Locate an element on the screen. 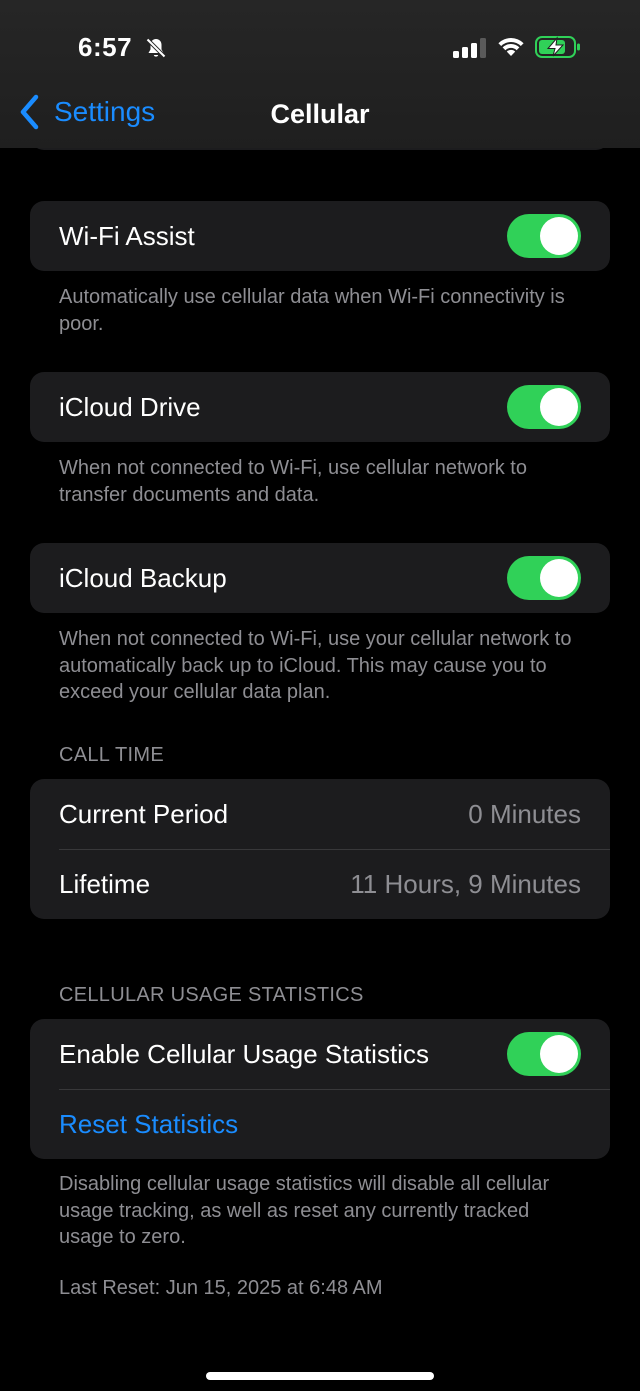  status-time: 6:57 is located at coordinates (105, 47).